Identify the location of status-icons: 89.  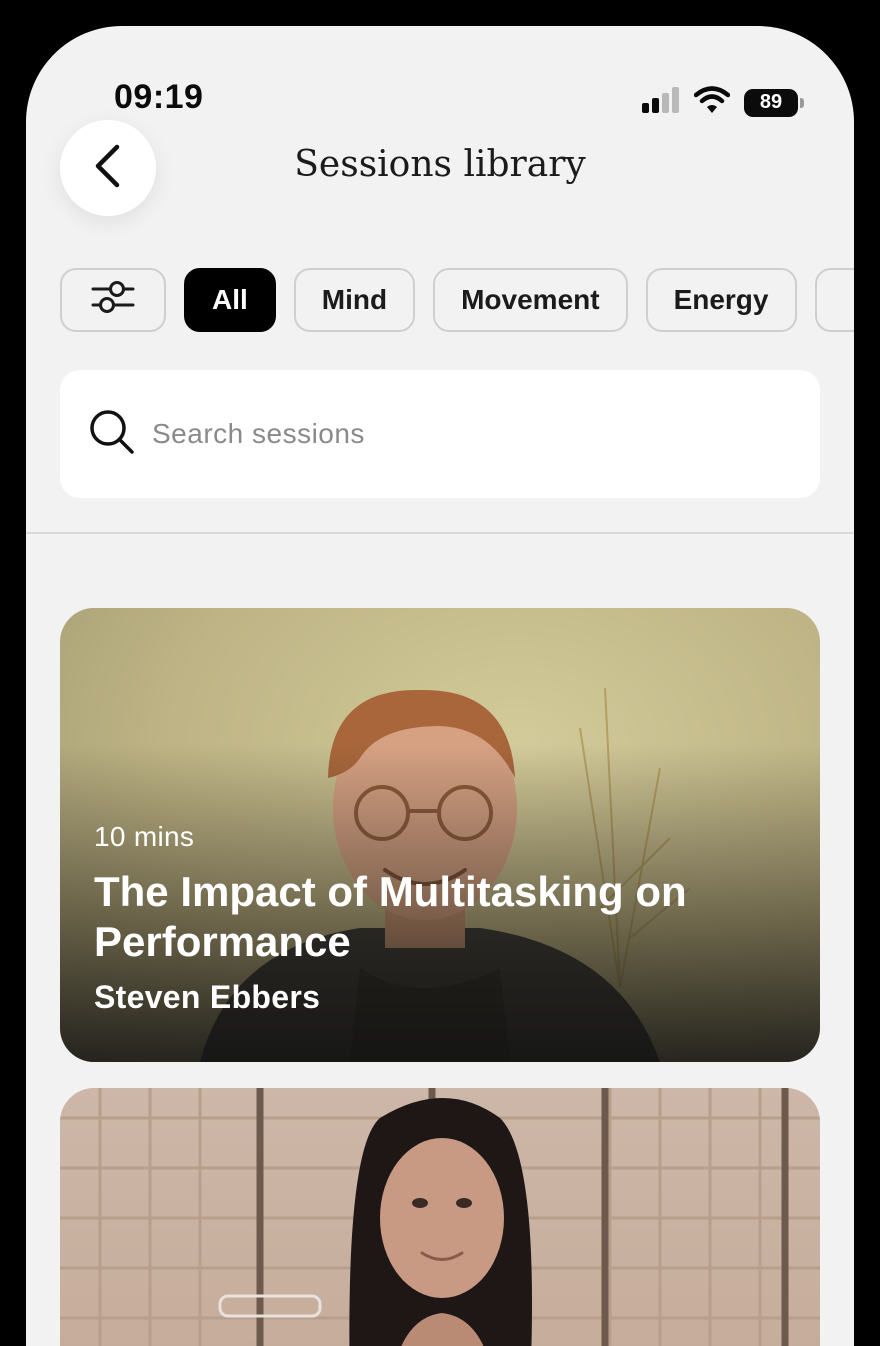
(723, 102).